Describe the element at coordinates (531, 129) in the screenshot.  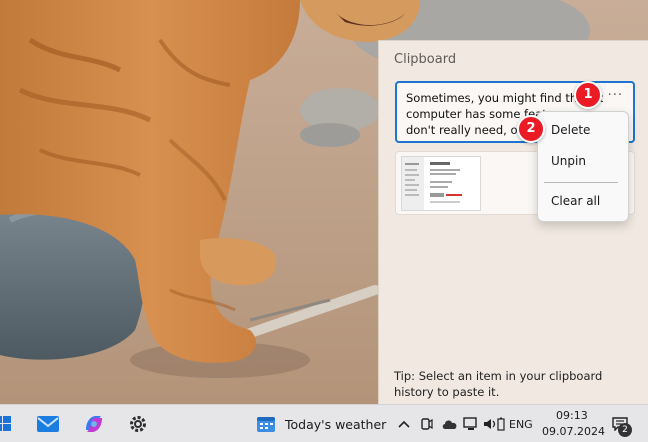
I see `callout-badge-2: 2` at that location.